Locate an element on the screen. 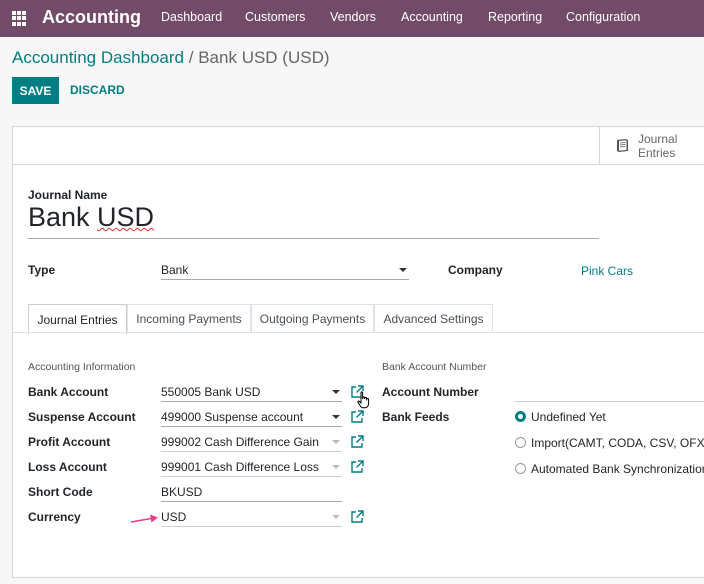 This screenshot has width=704, height=584. bank-account-select: 550005 Bank USD is located at coordinates (251, 392).